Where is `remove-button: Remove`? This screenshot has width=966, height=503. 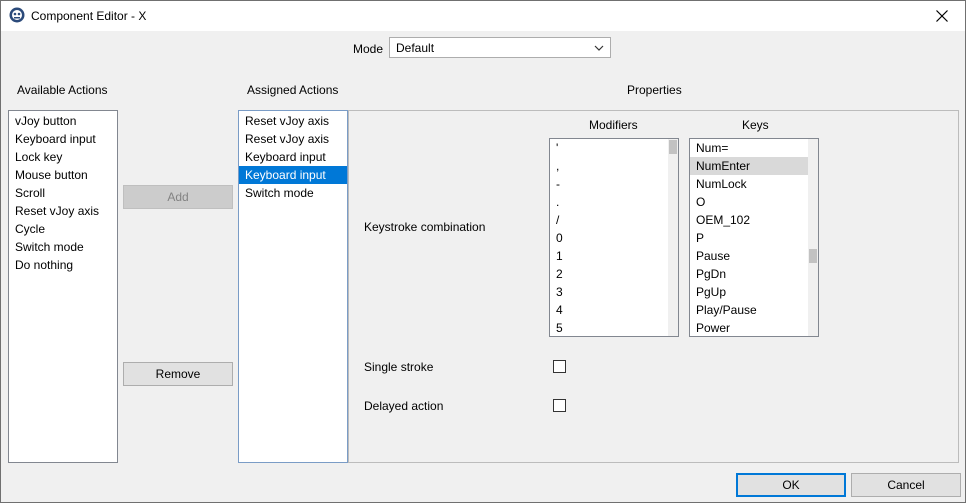 remove-button: Remove is located at coordinates (178, 374).